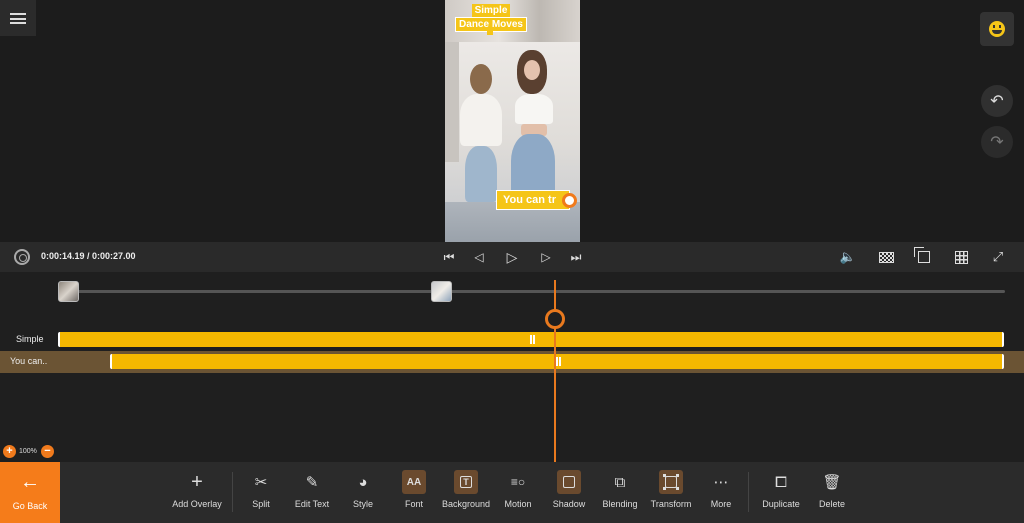 The width and height of the screenshot is (1024, 523). I want to click on grid-icon, so click(961, 257).